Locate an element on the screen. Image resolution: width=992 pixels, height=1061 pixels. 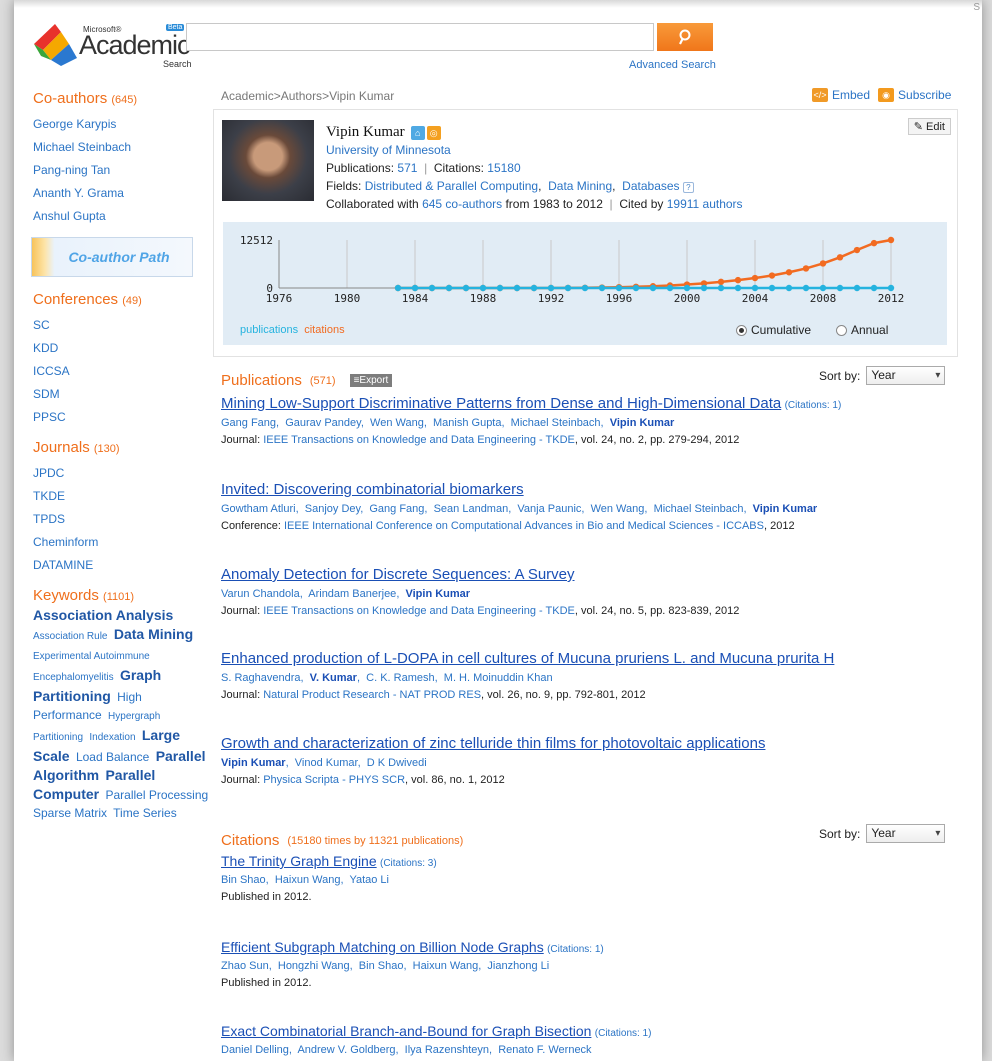
author-link: C. K. Ramesh is located at coordinates (400, 678).